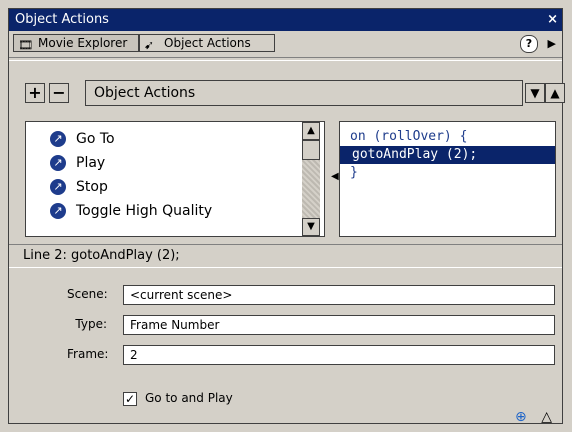  I want to click on list-item: ↗ Toggle High Quality, so click(131, 211).